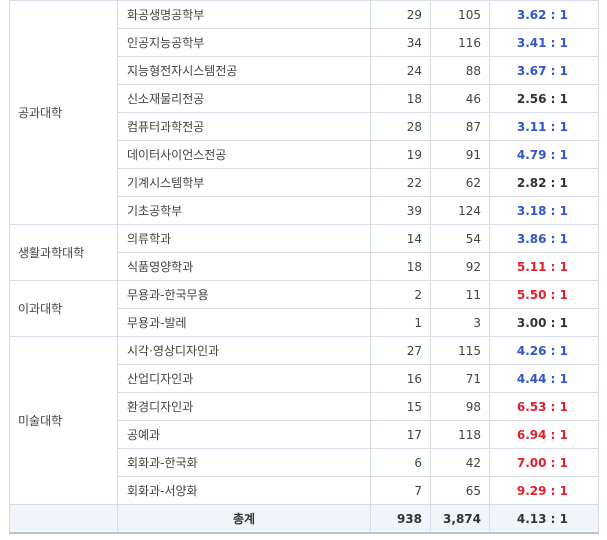 The image size is (607, 540). I want to click on applicants-cell: 42, so click(460, 462).